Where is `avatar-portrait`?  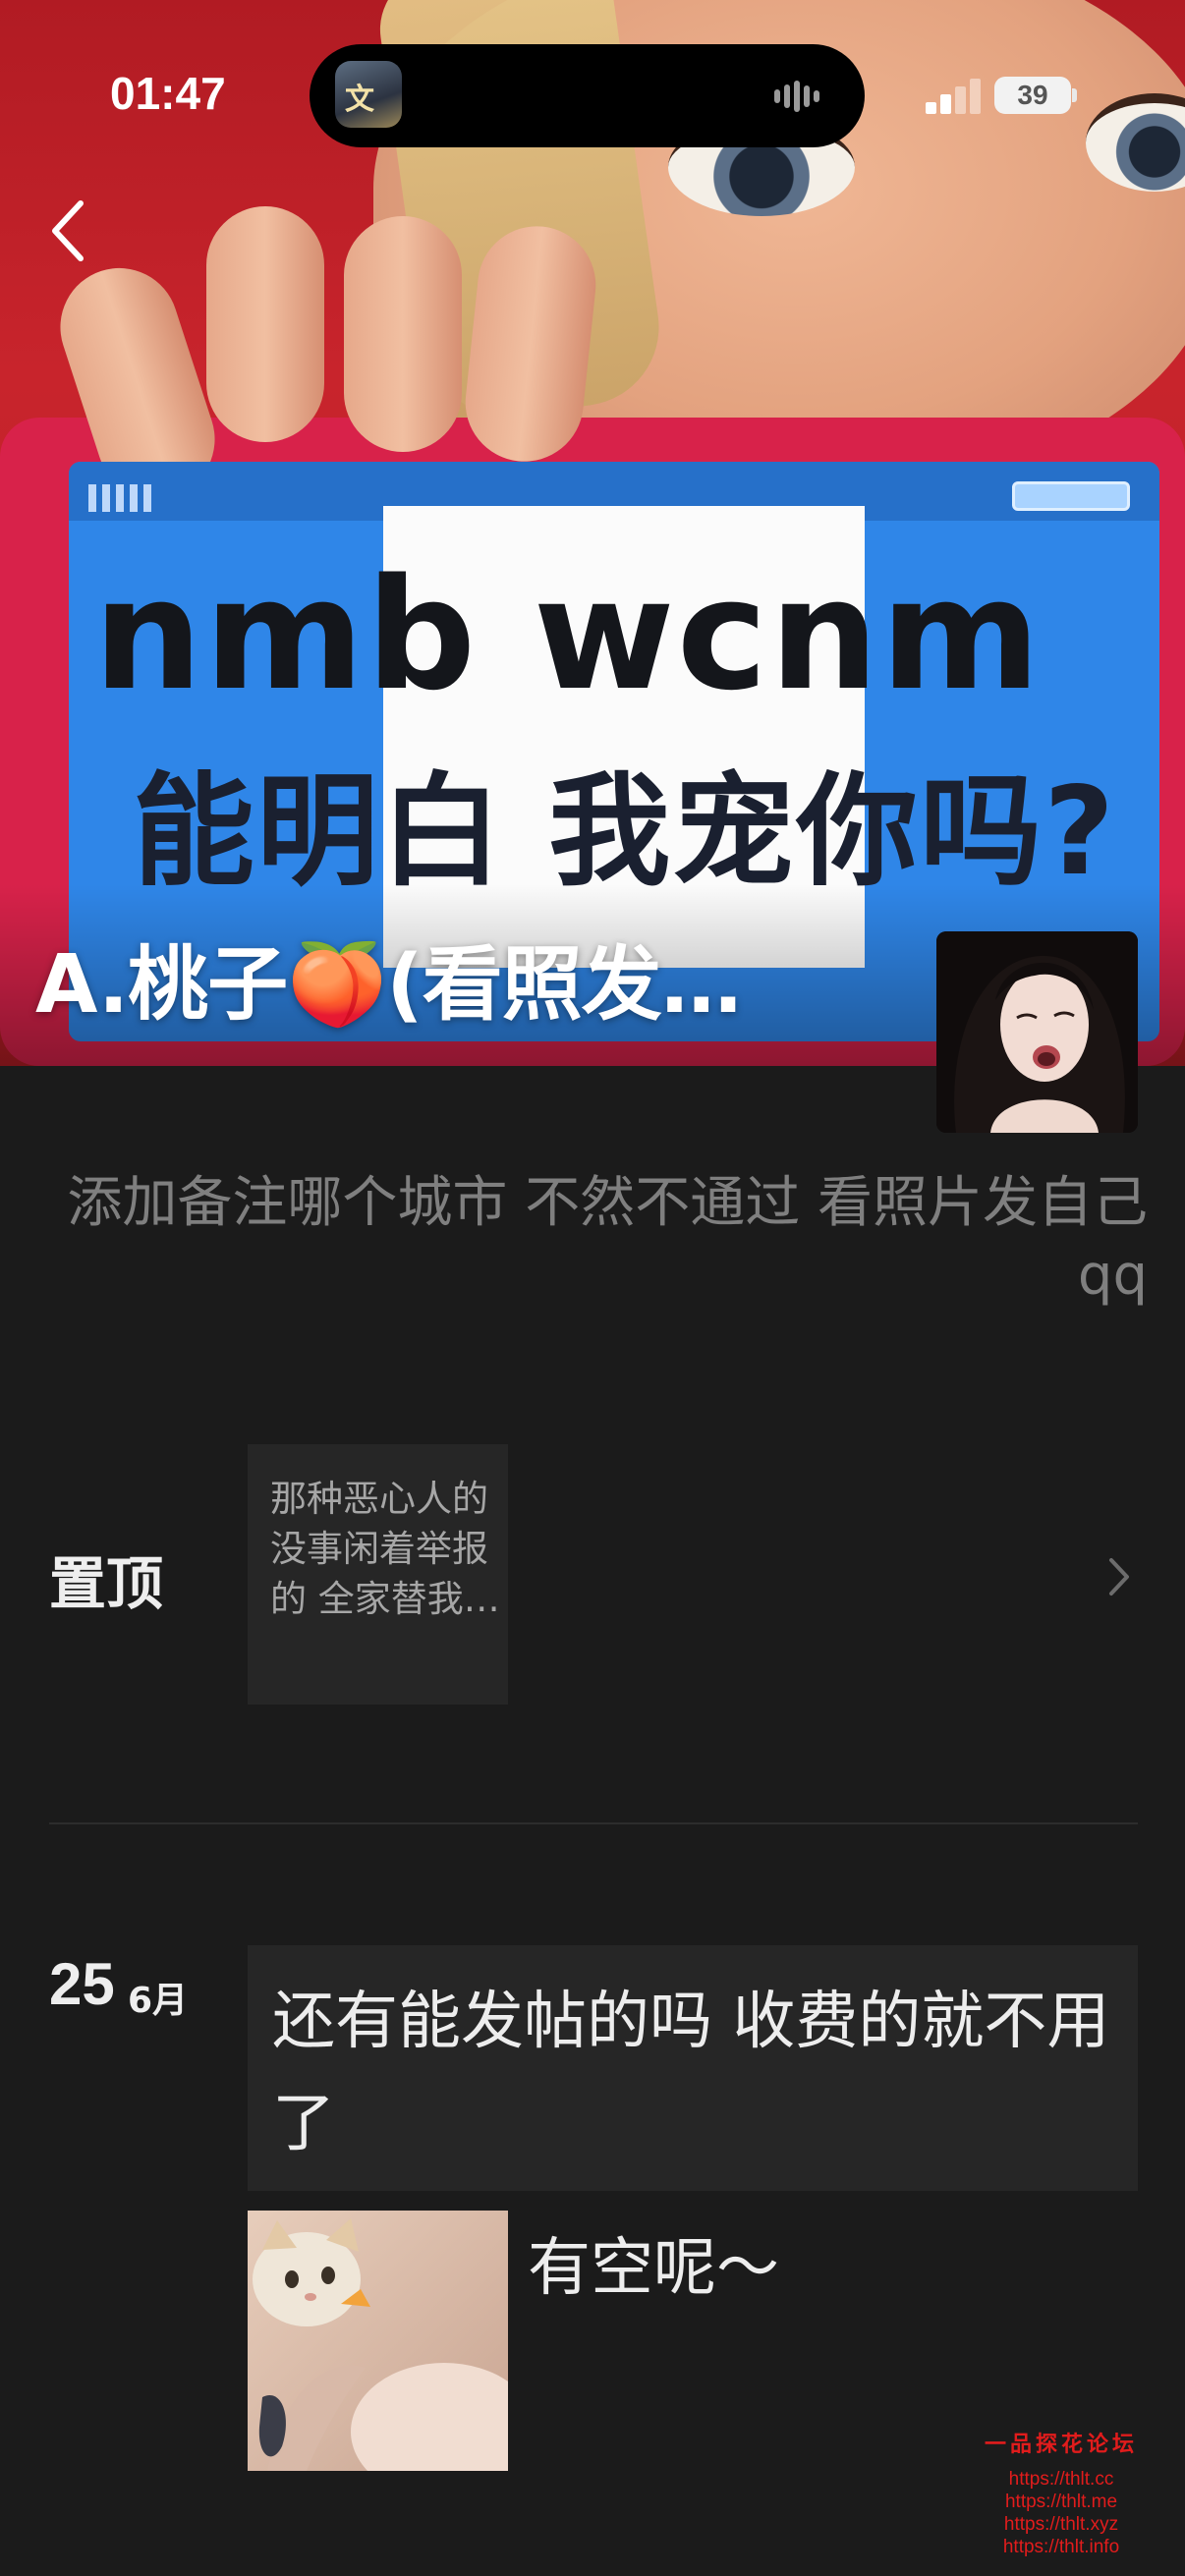
avatar-portrait is located at coordinates (1037, 1032).